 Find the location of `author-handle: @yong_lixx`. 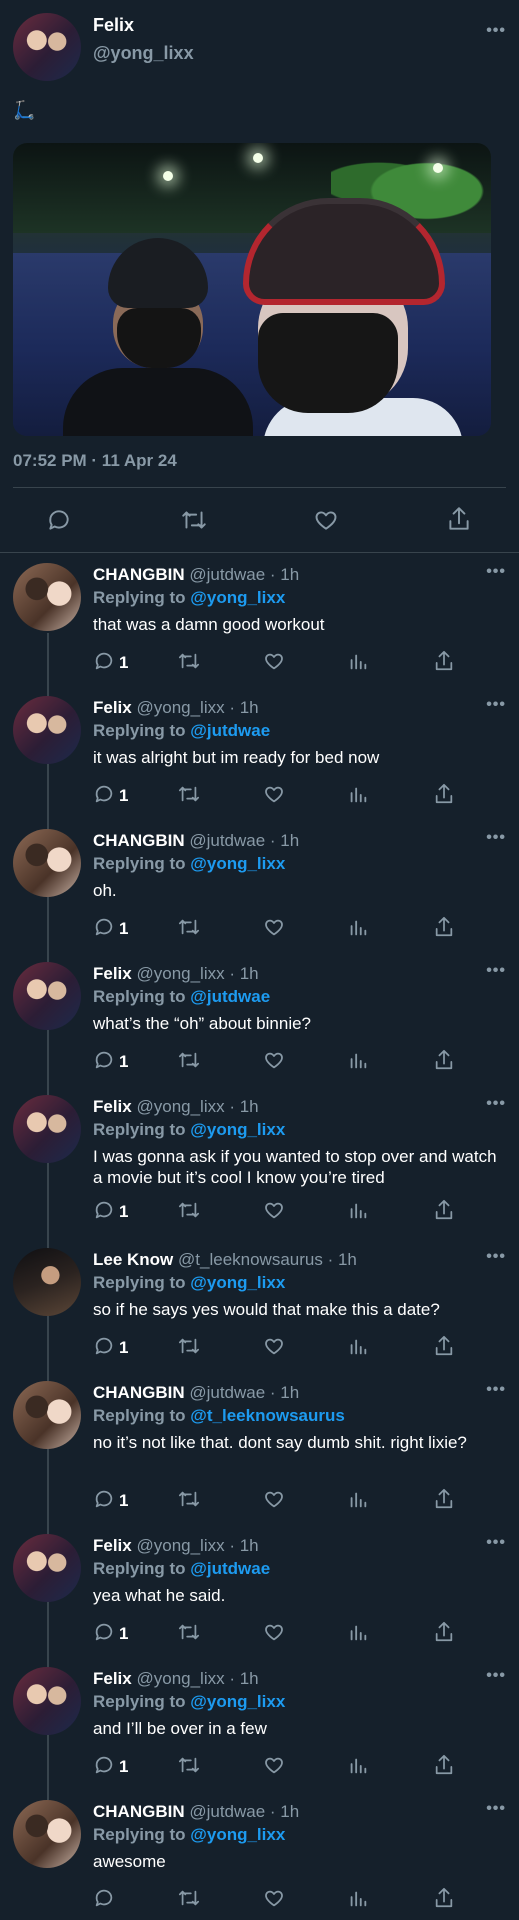

author-handle: @yong_lixx is located at coordinates (143, 53).